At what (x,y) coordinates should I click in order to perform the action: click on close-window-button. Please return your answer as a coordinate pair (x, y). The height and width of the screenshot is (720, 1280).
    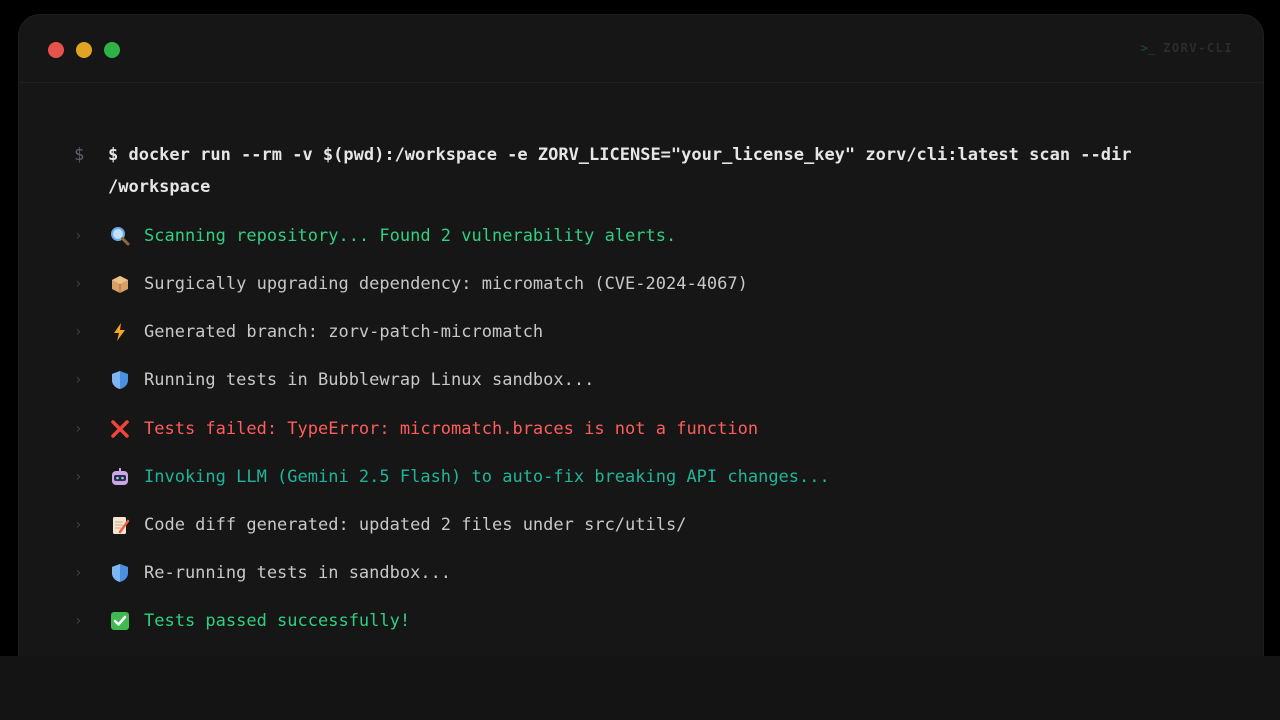
    Looking at the image, I should click on (56, 50).